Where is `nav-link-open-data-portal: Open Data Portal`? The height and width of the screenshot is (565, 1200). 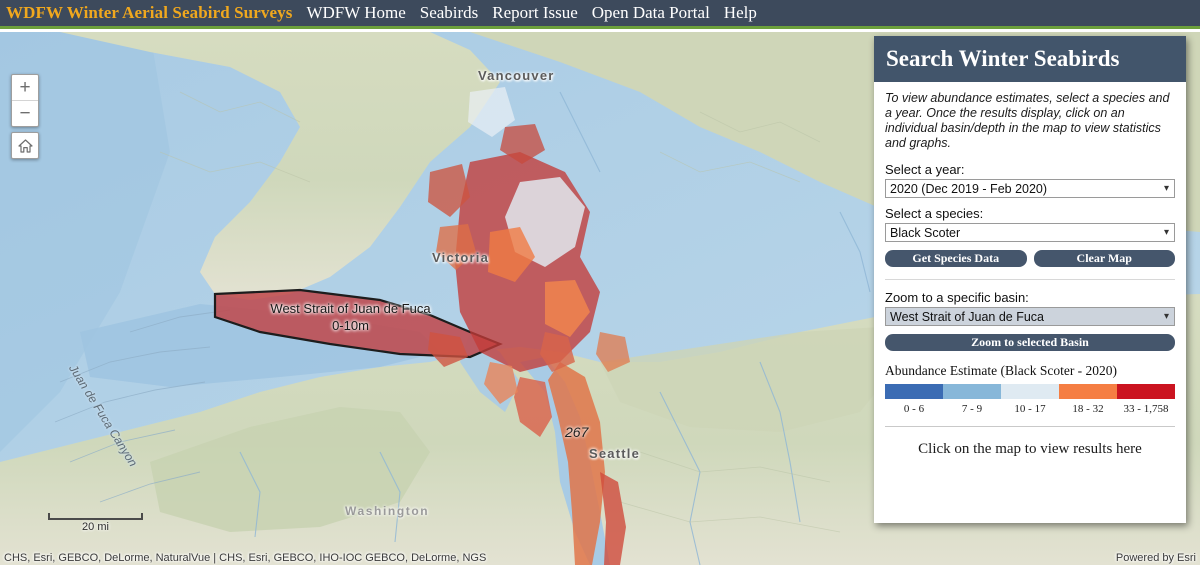
nav-link-open-data-portal: Open Data Portal is located at coordinates (651, 13).